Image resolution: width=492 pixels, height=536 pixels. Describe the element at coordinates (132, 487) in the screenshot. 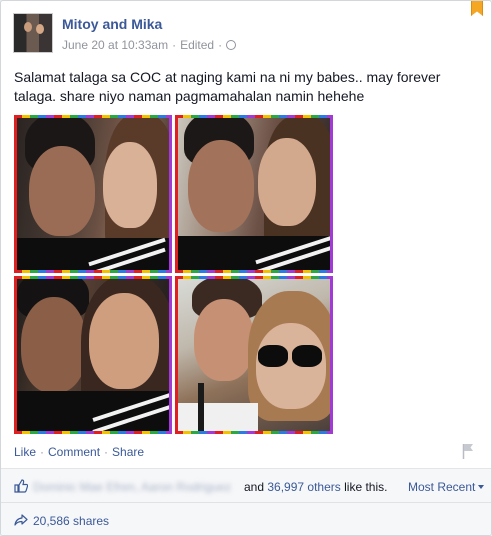

I see `liker-names: Dominic Mae Efren, Aaron Rodriguez` at that location.